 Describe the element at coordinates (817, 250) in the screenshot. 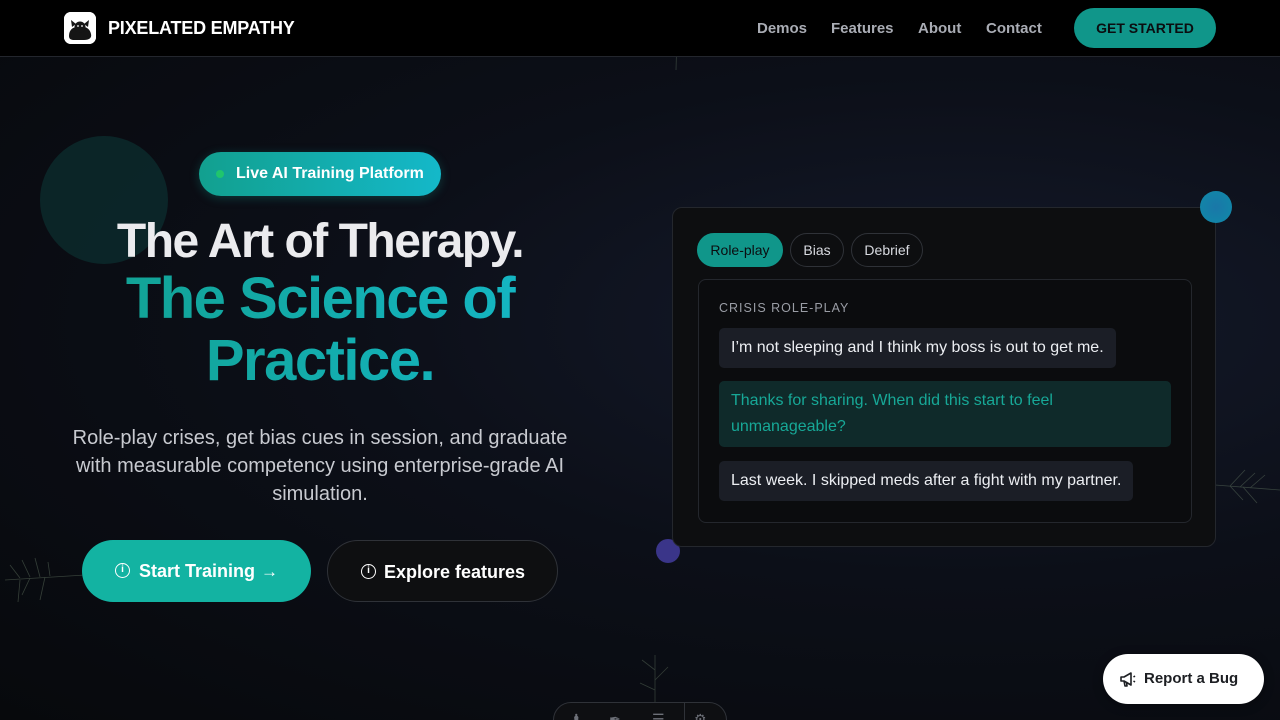

I see `tab-bias: Bias` at that location.